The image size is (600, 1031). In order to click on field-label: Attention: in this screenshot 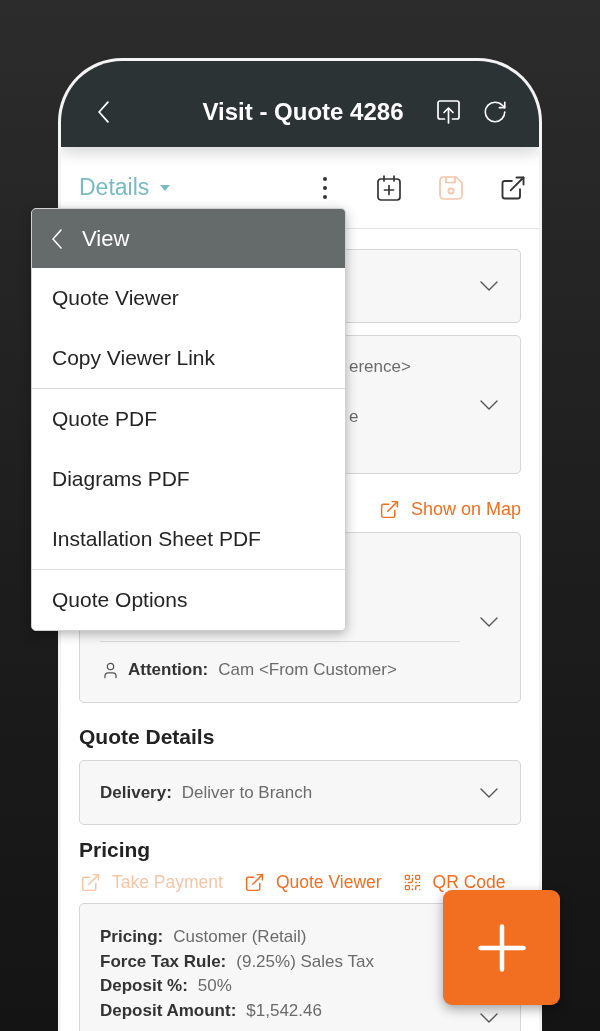, I will do `click(168, 670)`.